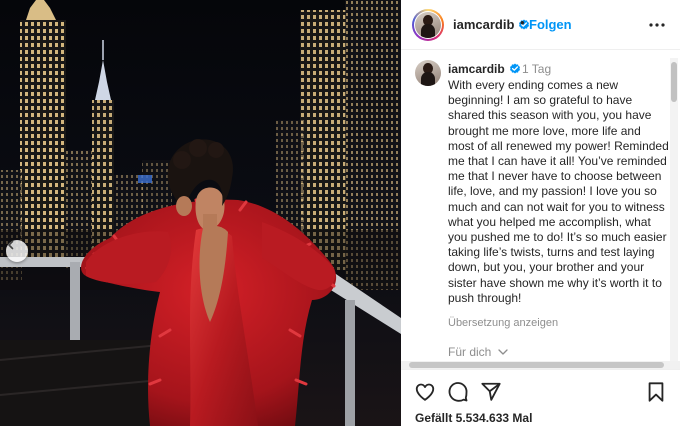 The image size is (680, 426). Describe the element at coordinates (503, 352) in the screenshot. I see `chevron-down-icon` at that location.